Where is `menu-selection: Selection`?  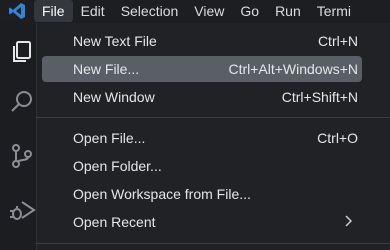 menu-selection: Selection is located at coordinates (150, 11).